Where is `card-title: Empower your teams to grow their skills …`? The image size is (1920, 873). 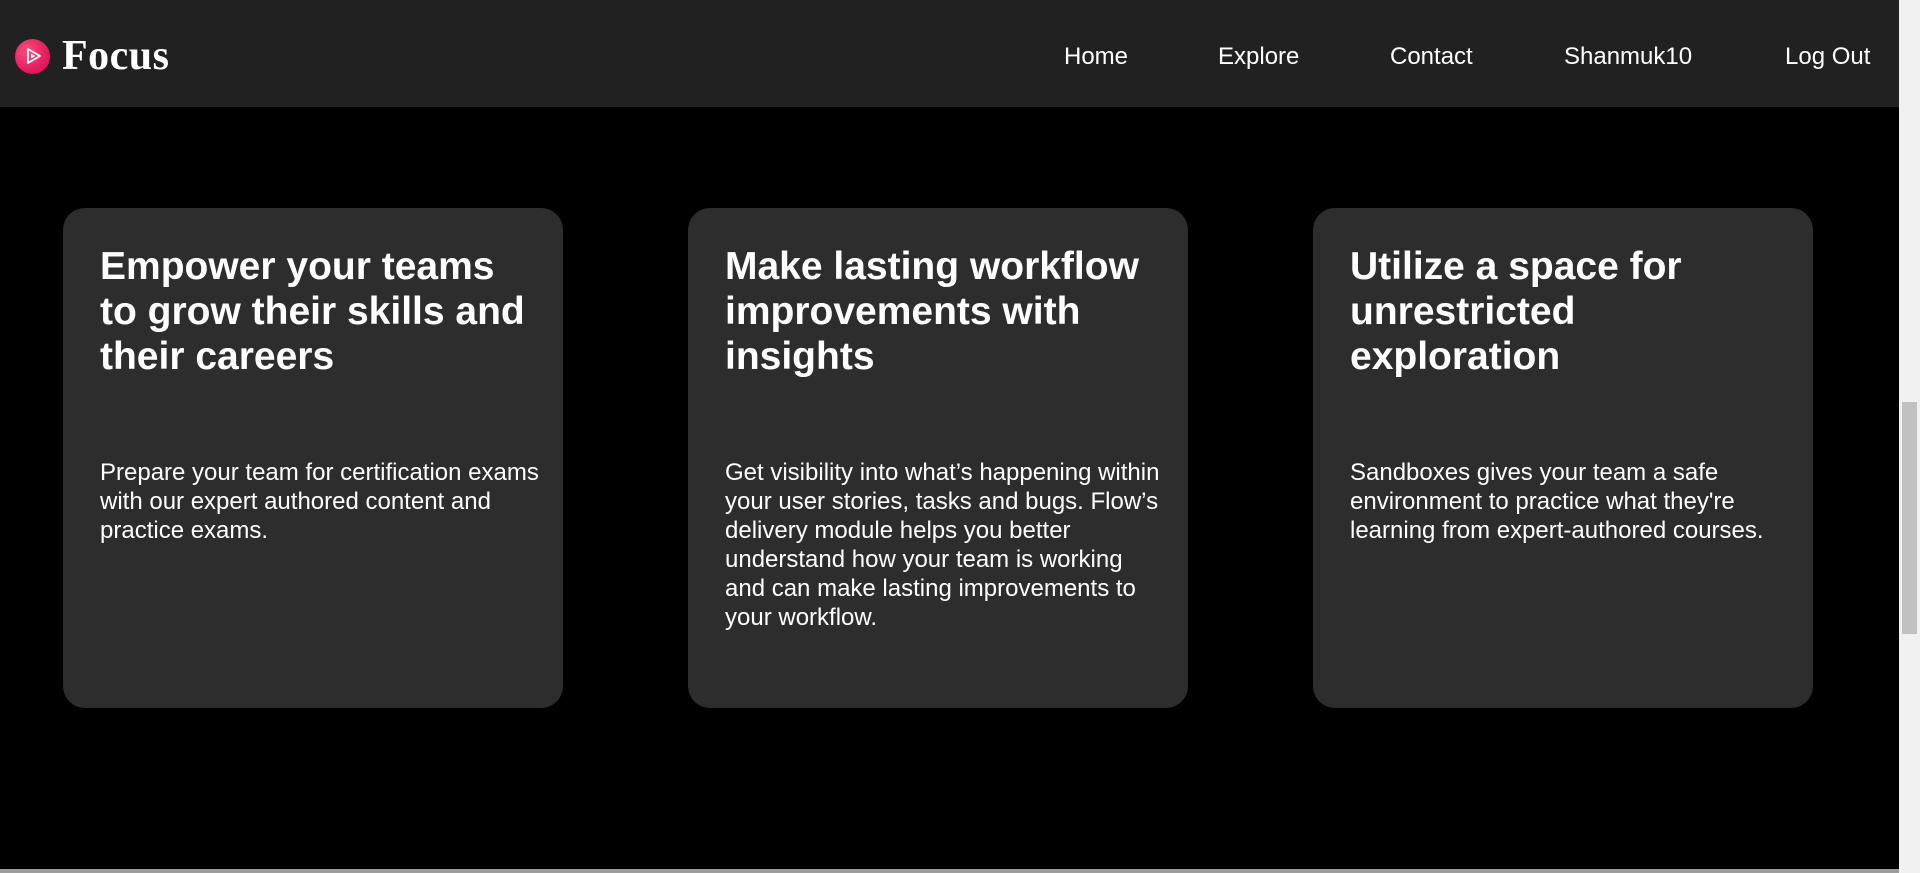 card-title: Empower your teams to grow their skills … is located at coordinates (312, 311).